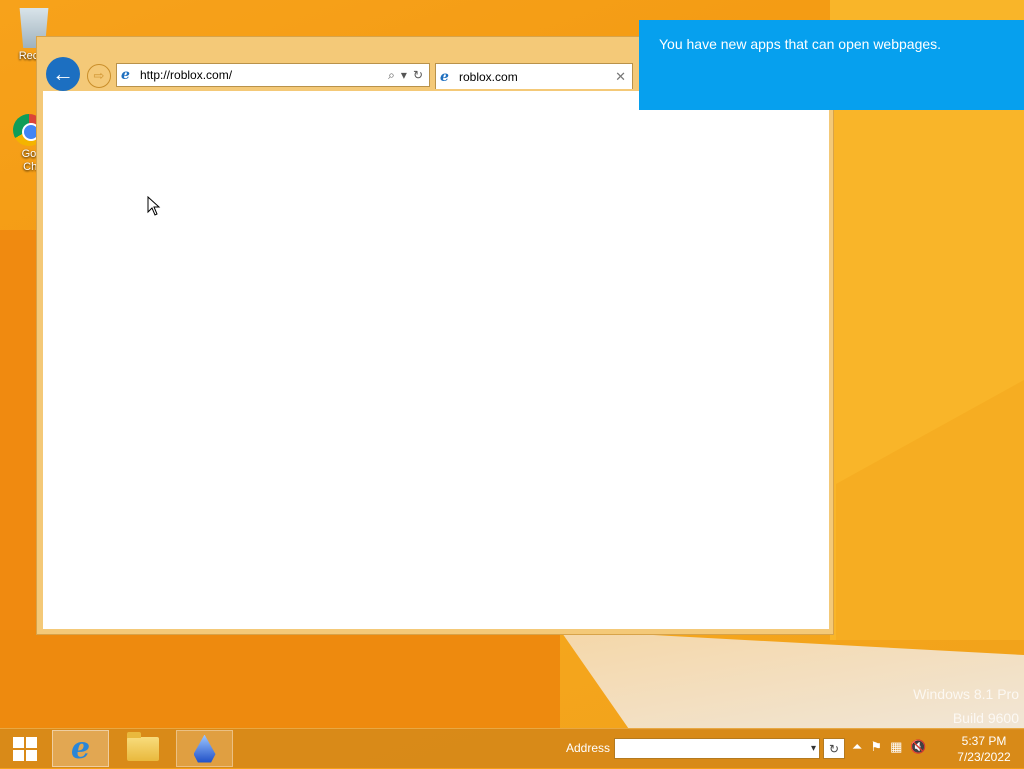 This screenshot has height=769, width=1024. I want to click on taskbar-refresh-button: ↻, so click(834, 748).